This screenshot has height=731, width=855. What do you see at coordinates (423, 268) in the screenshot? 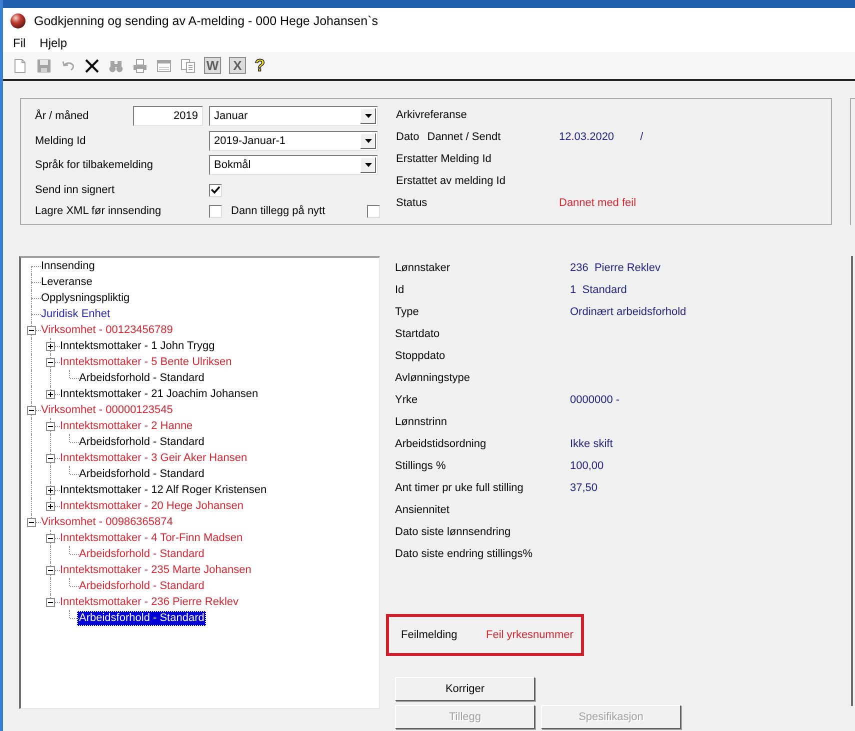
I see `detail-label: Lønnstaker` at bounding box center [423, 268].